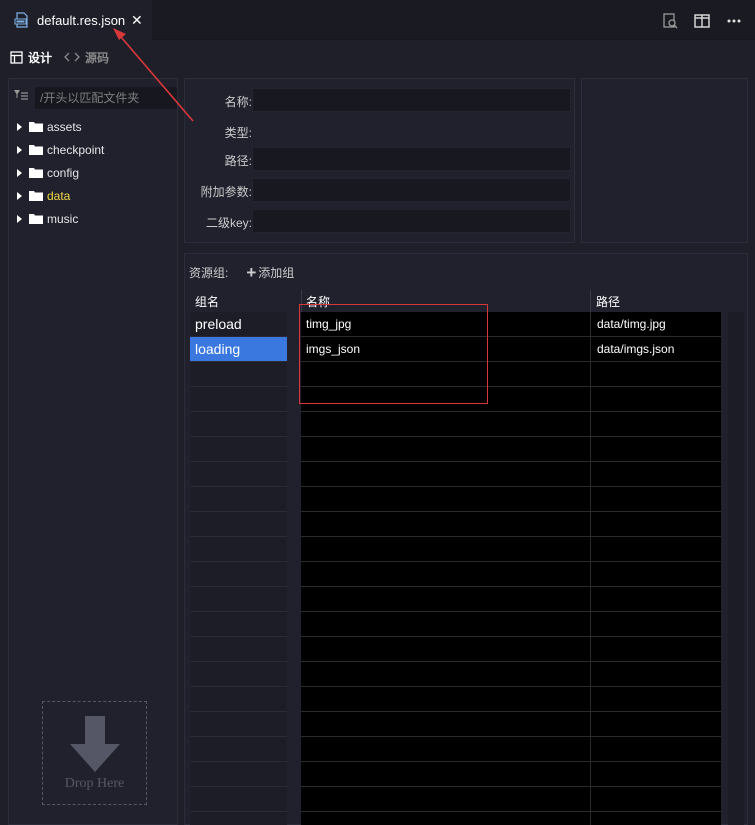  Describe the element at coordinates (16, 57) in the screenshot. I see `layout-icon` at that location.